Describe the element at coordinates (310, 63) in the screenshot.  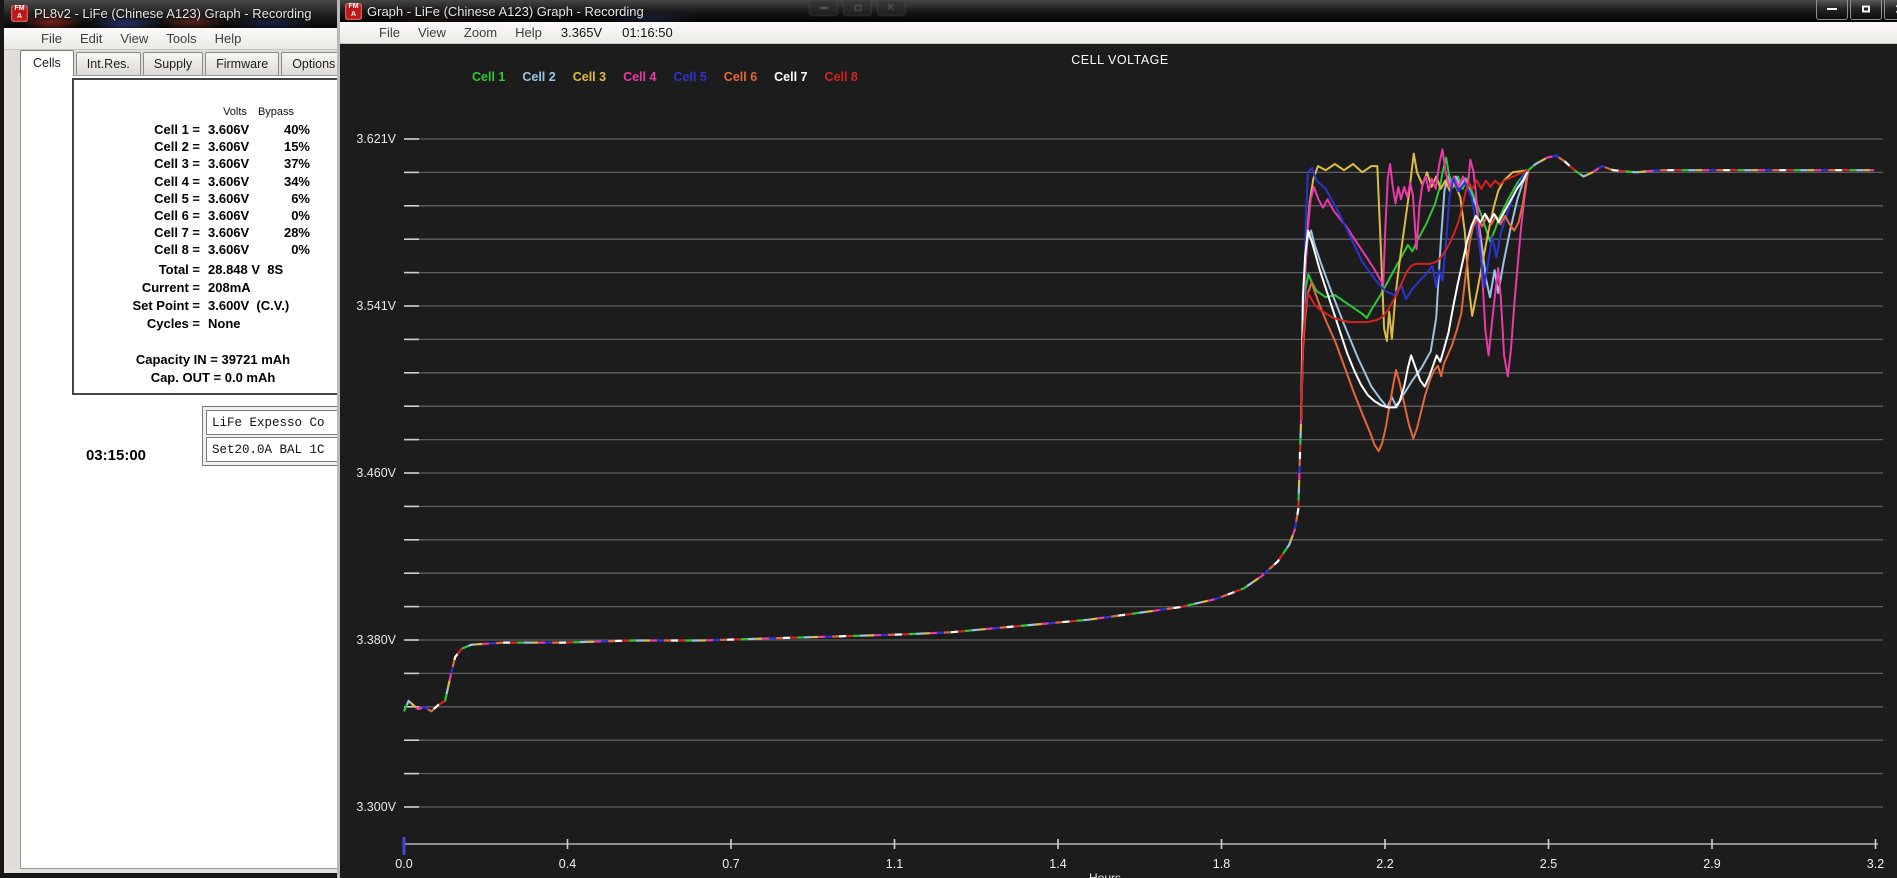
I see `tab-options: Options` at that location.